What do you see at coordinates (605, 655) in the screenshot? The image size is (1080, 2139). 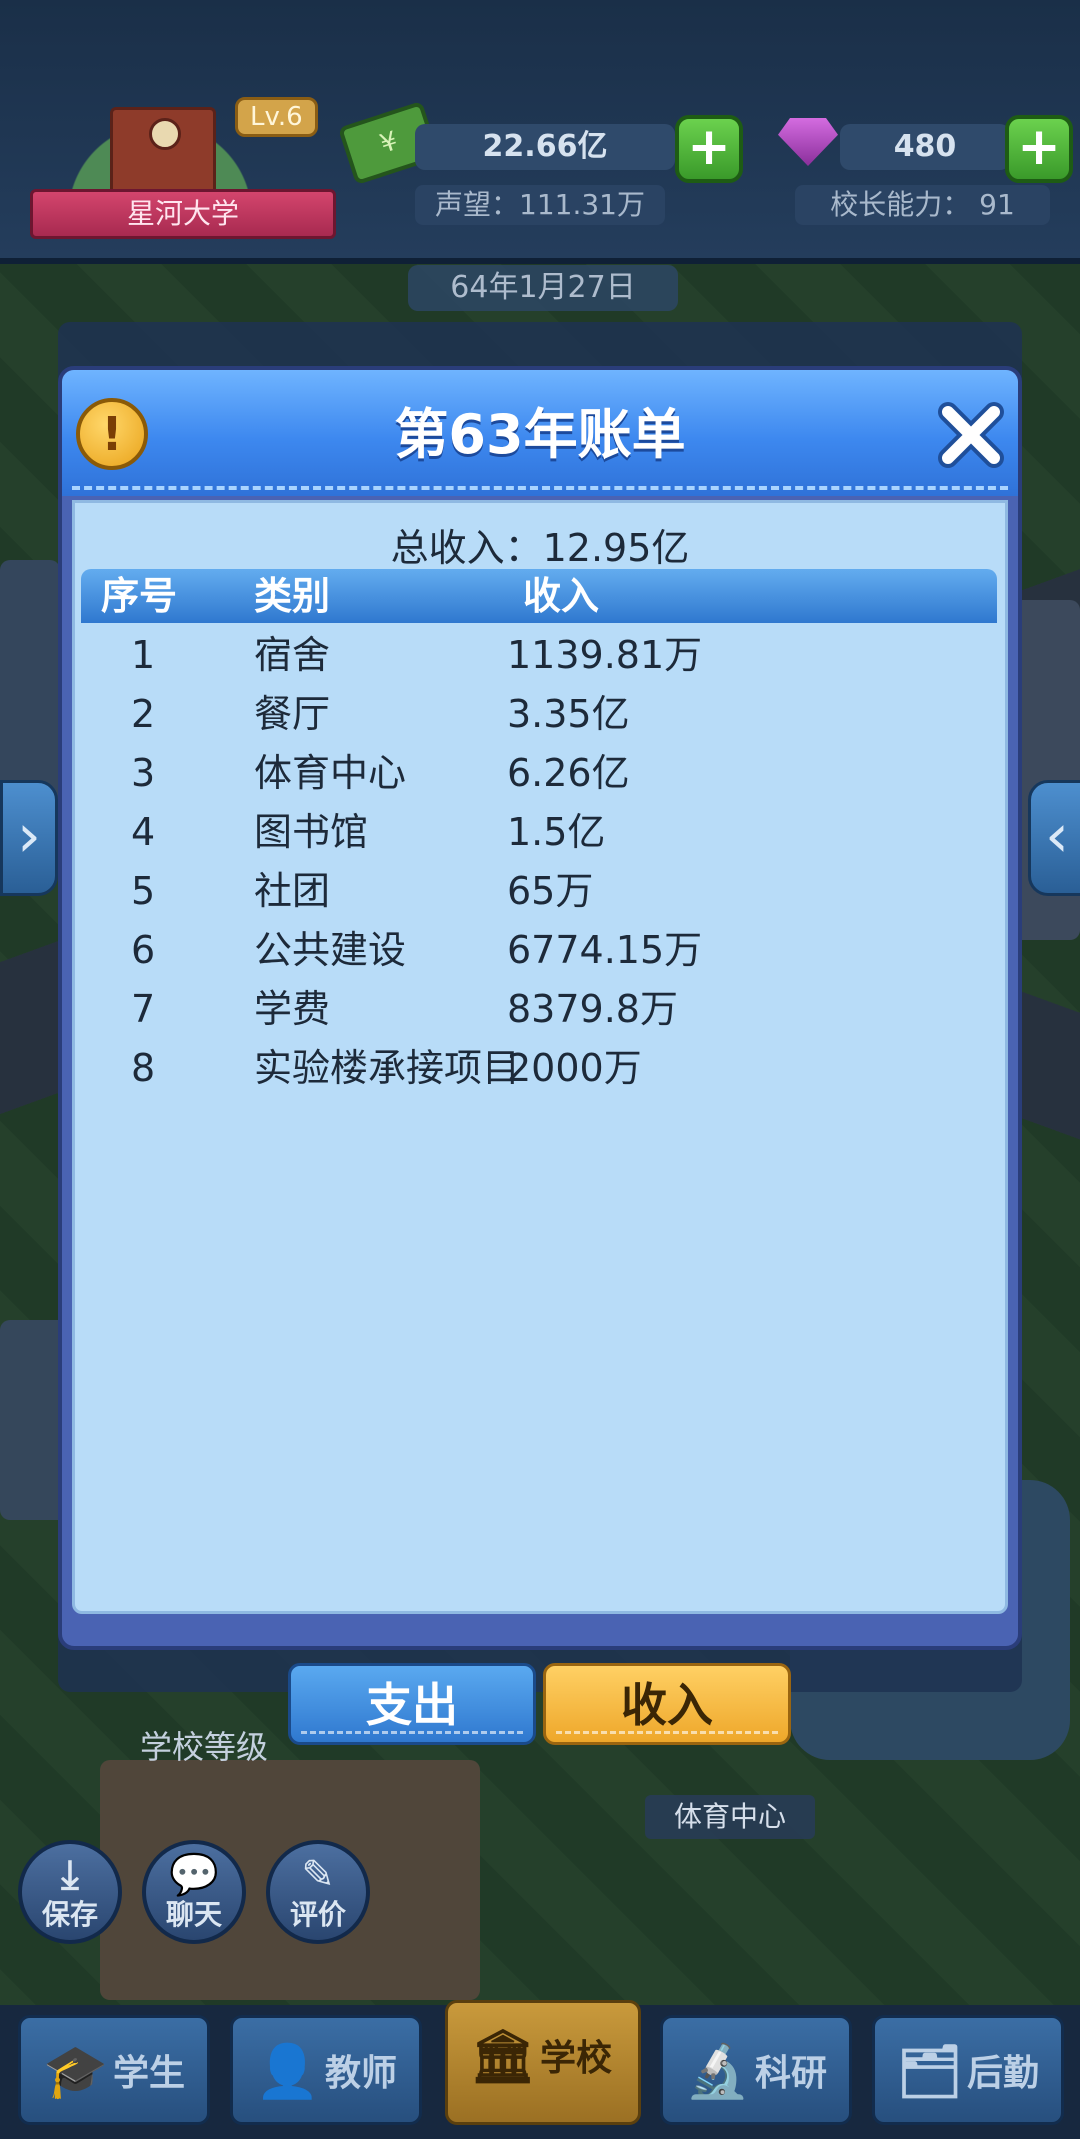 I see `row-income: 1139.81万` at bounding box center [605, 655].